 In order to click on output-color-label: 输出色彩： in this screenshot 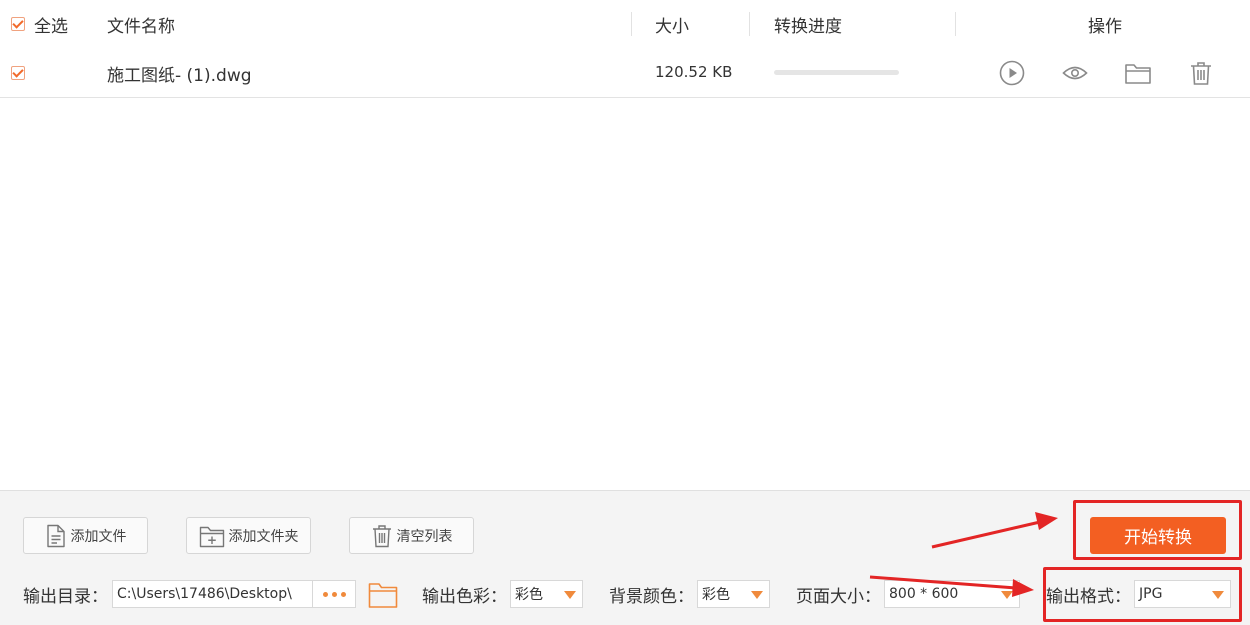, I will do `click(464, 597)`.